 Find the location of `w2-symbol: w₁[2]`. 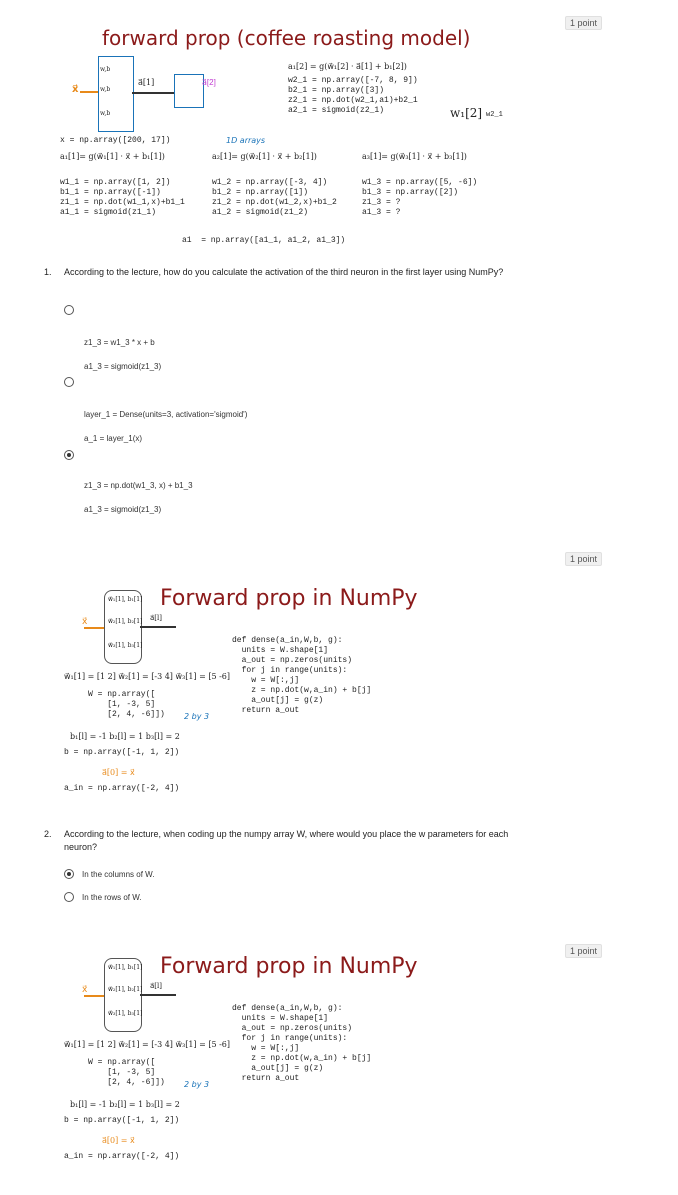

w2-symbol: w₁[2] is located at coordinates (466, 113).